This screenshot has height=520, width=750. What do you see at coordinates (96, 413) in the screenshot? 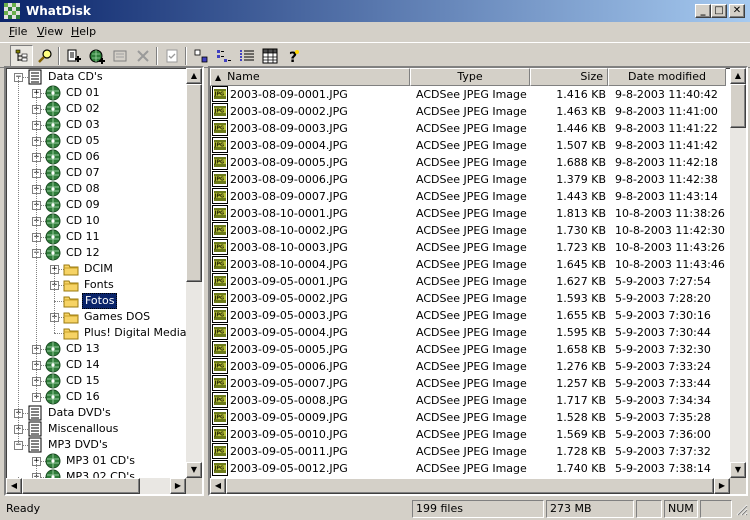
I see `tree-node: + Data DVD's` at bounding box center [96, 413].